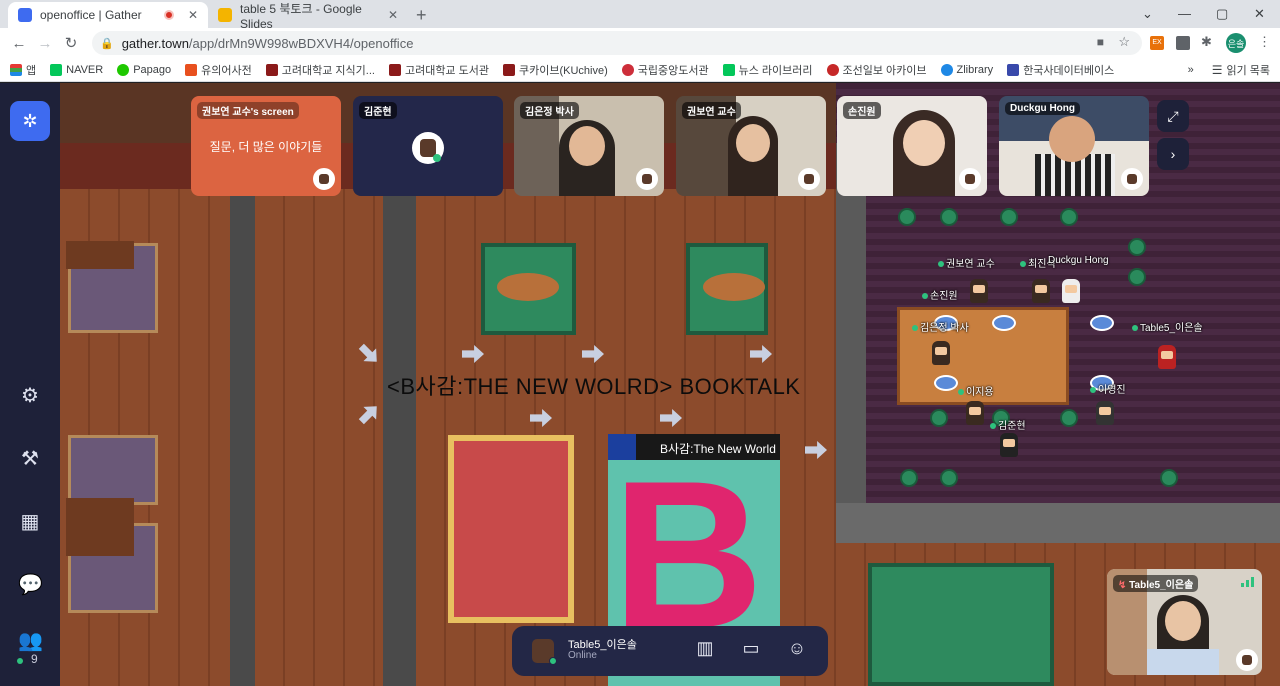  I want to click on bookmark-news-library: 뉴스 라이브러리, so click(767, 70).